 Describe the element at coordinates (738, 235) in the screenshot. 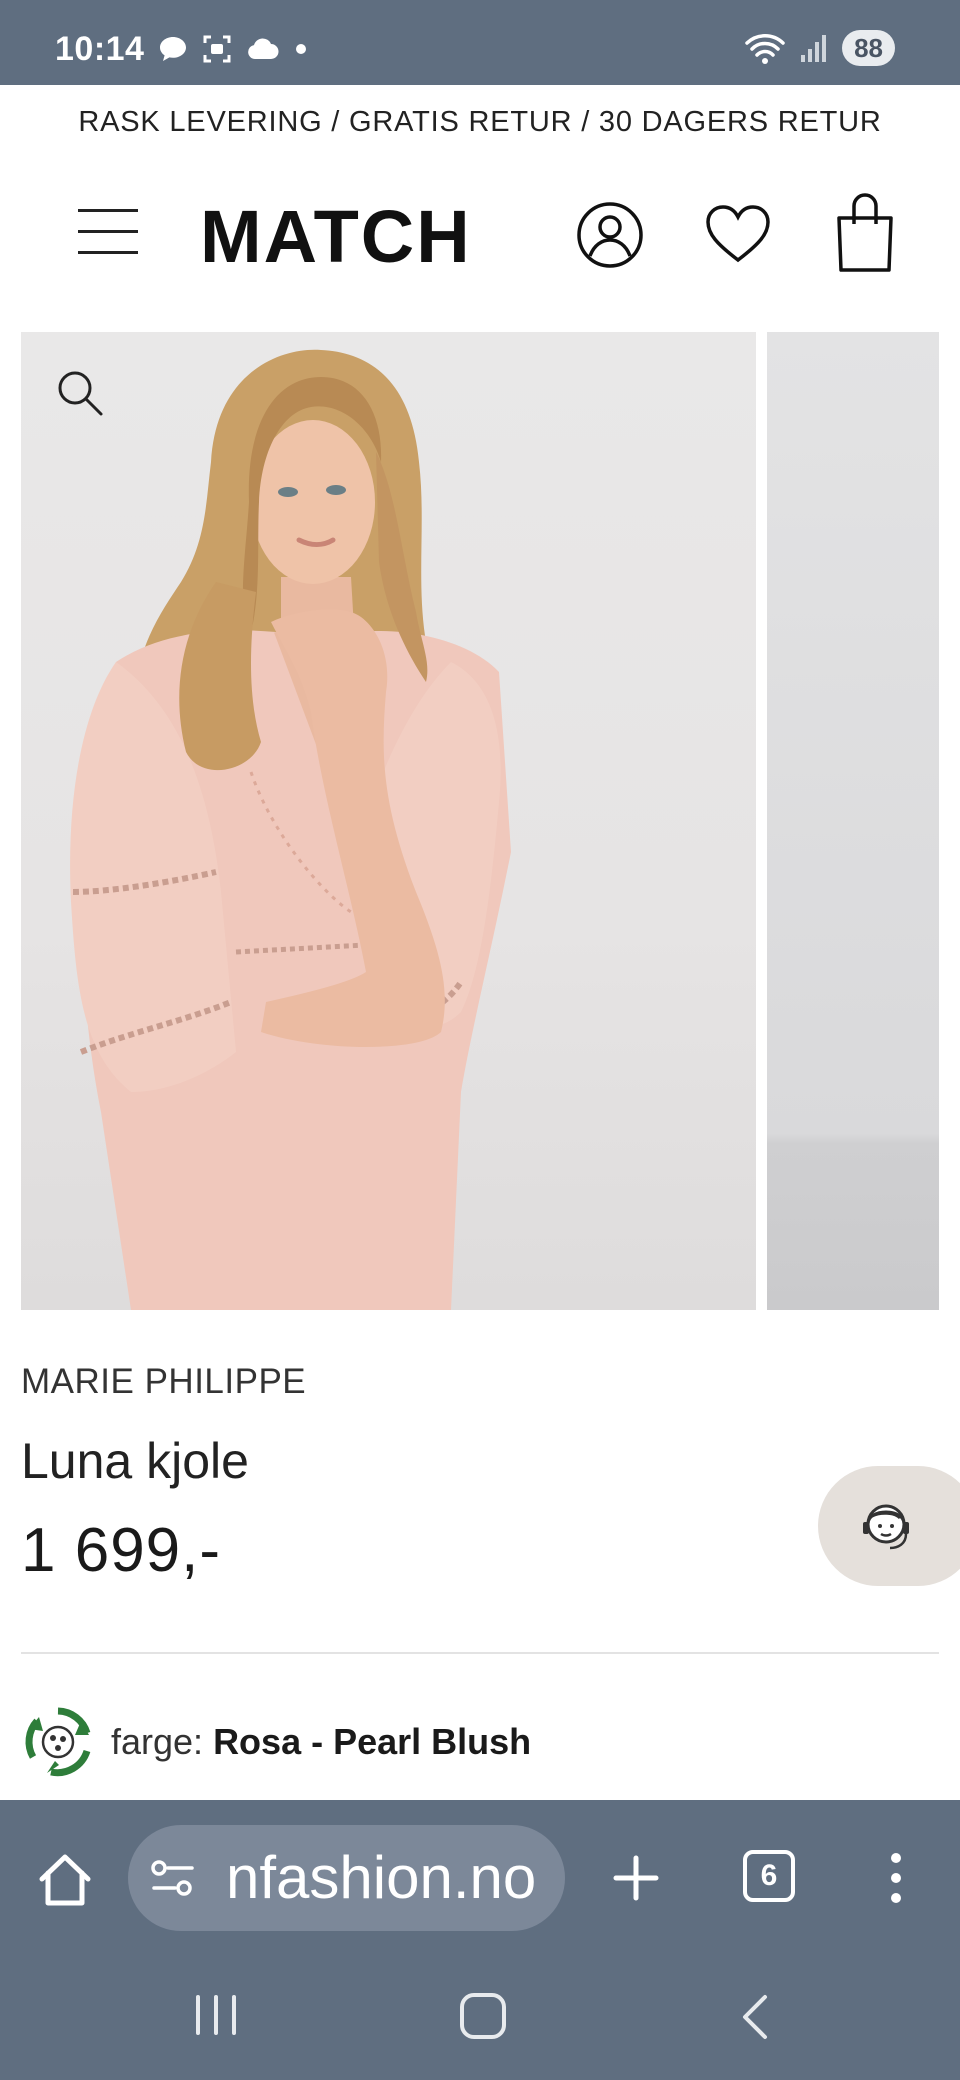

I see `wishlist-heart-icon` at that location.